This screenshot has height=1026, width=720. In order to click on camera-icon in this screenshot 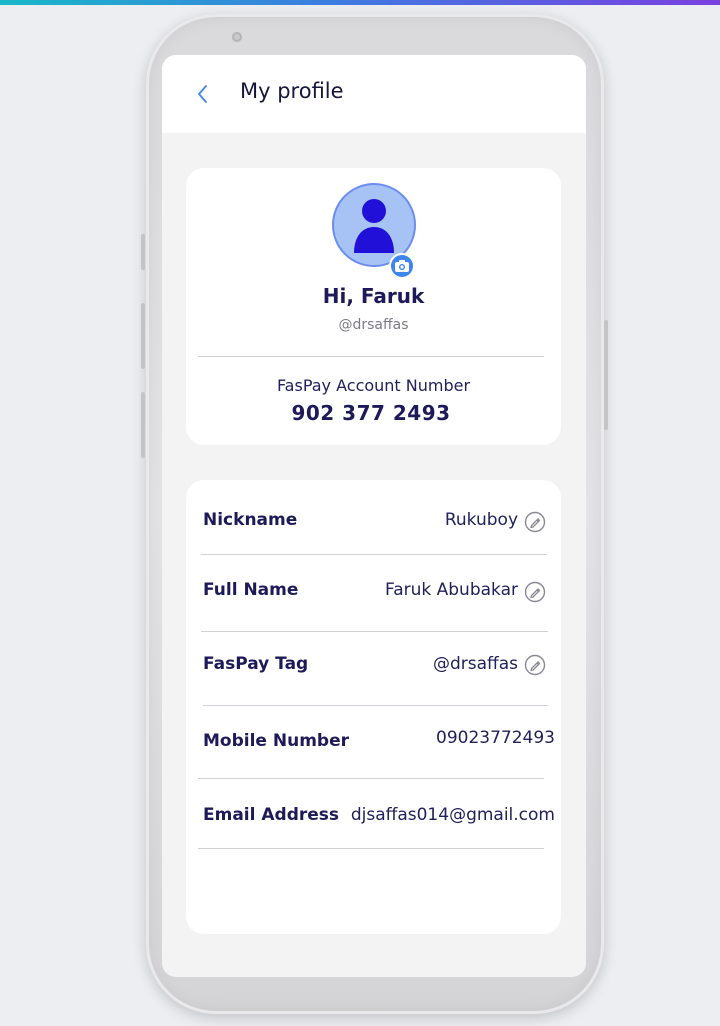, I will do `click(402, 266)`.